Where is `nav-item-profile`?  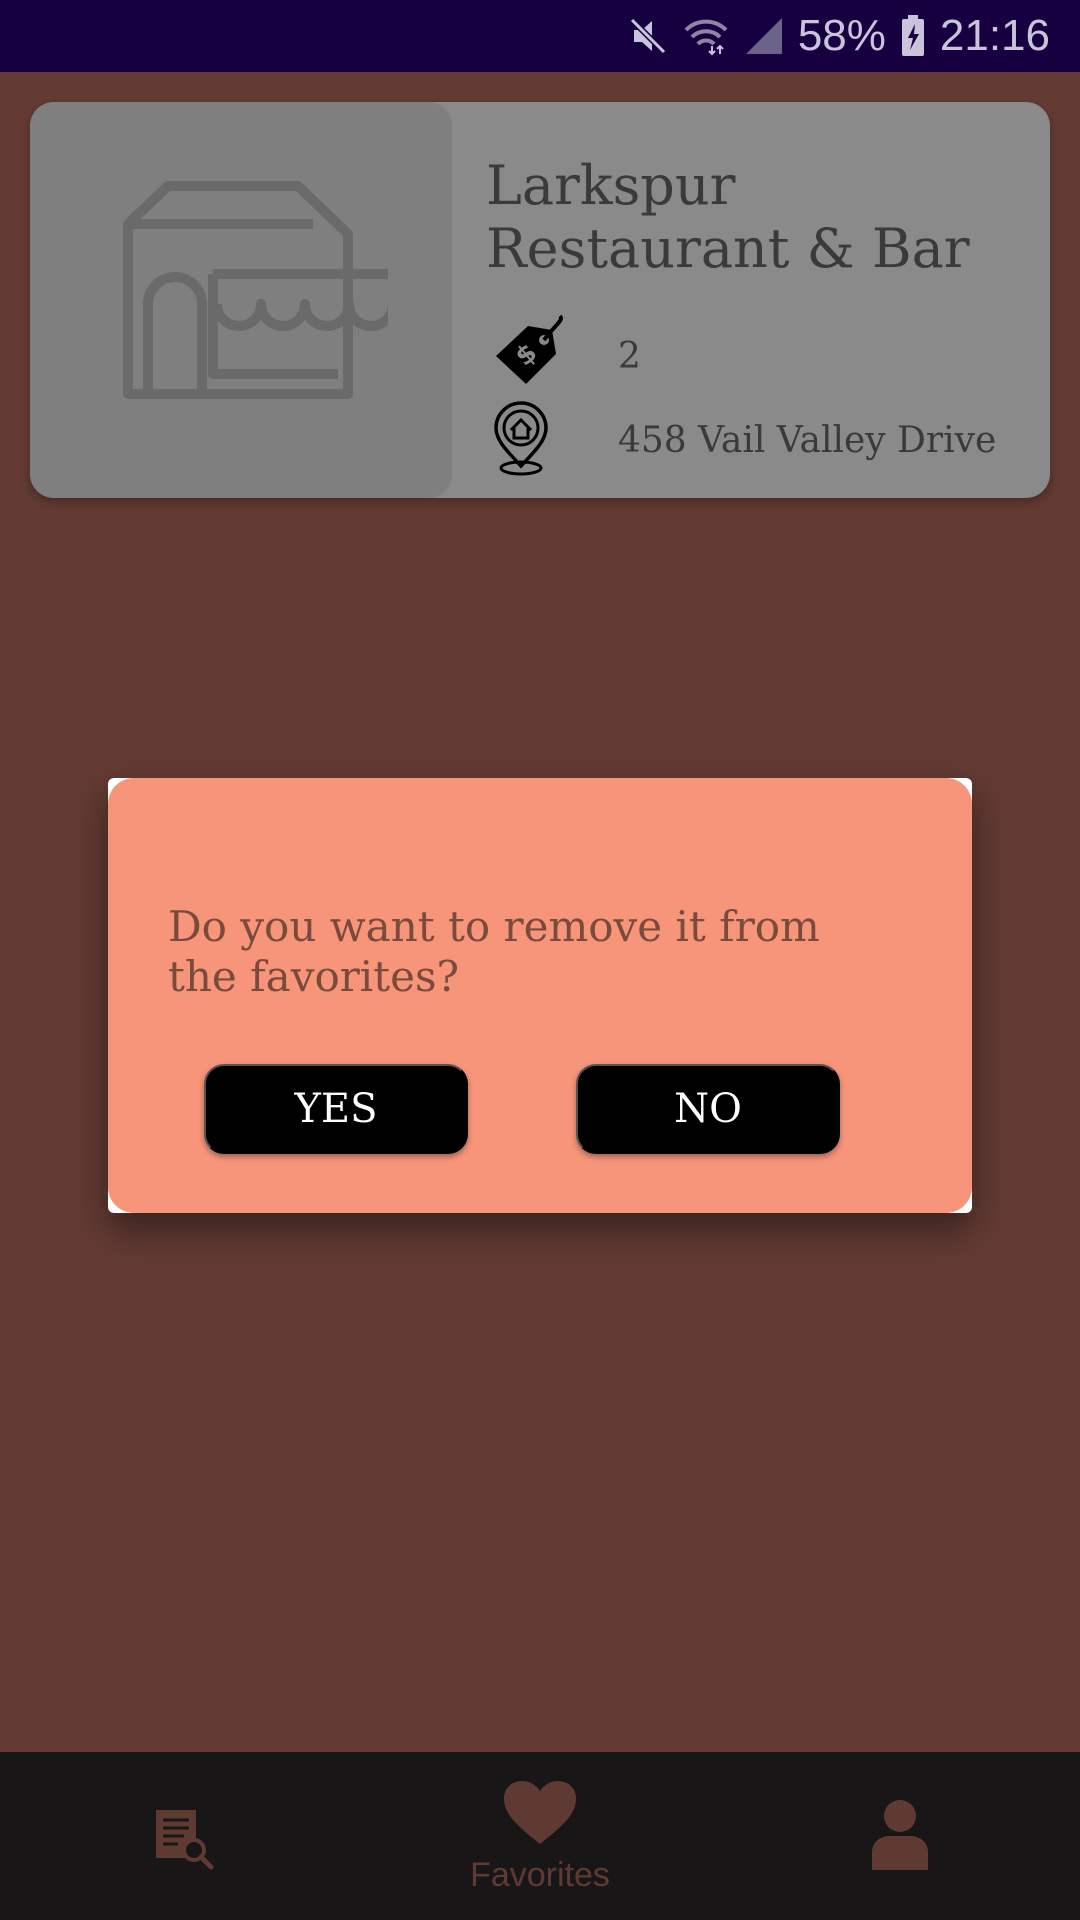 nav-item-profile is located at coordinates (895, 1836).